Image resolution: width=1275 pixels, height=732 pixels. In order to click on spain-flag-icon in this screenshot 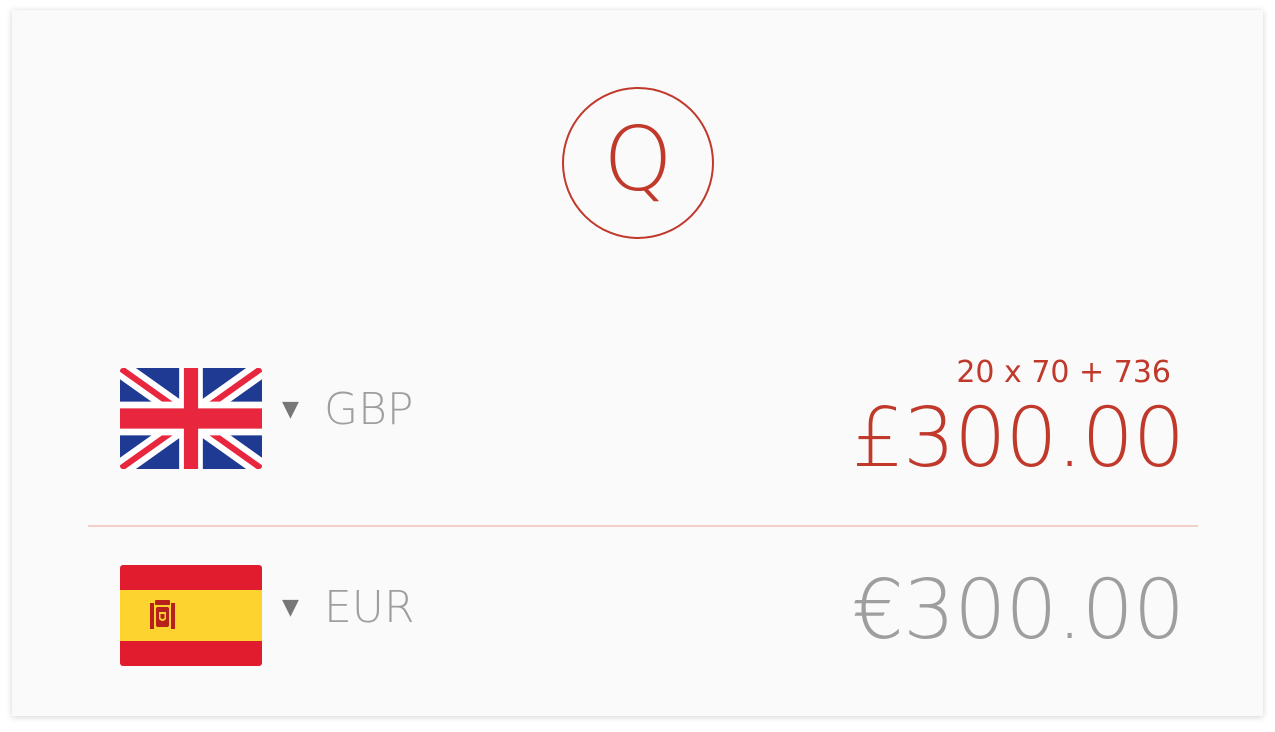, I will do `click(191, 615)`.